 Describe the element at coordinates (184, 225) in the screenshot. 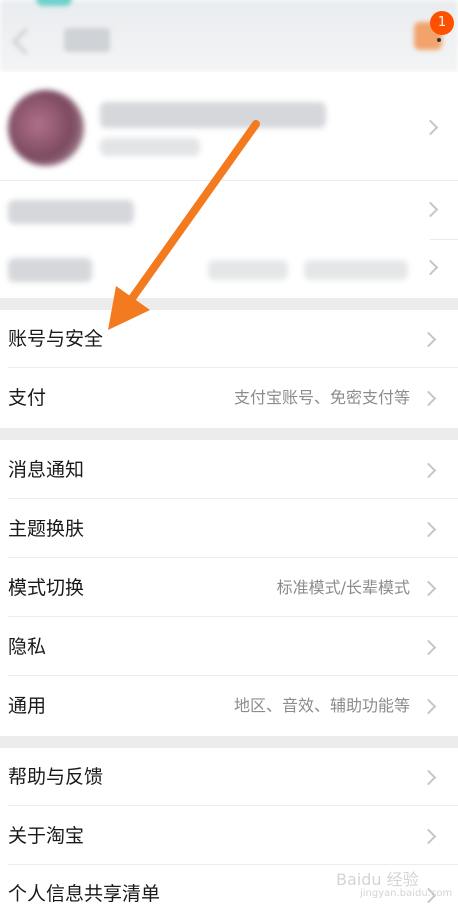

I see `annotation-arrow-icon` at that location.